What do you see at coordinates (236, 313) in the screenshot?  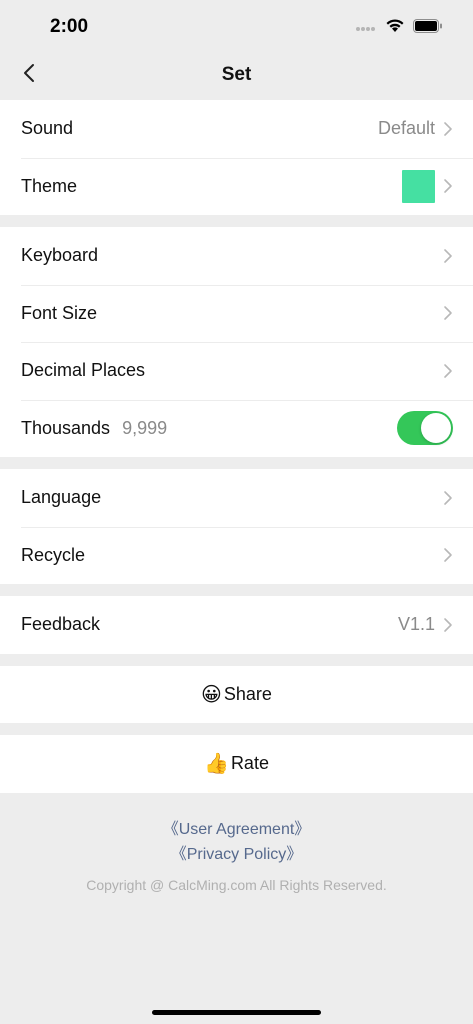 I see `font-size-row: Font Size` at bounding box center [236, 313].